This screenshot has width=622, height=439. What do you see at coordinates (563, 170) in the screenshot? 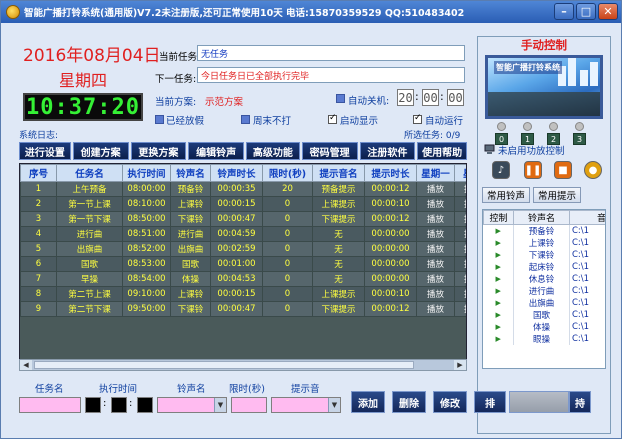
I see `stop-icon: ■` at bounding box center [563, 170].